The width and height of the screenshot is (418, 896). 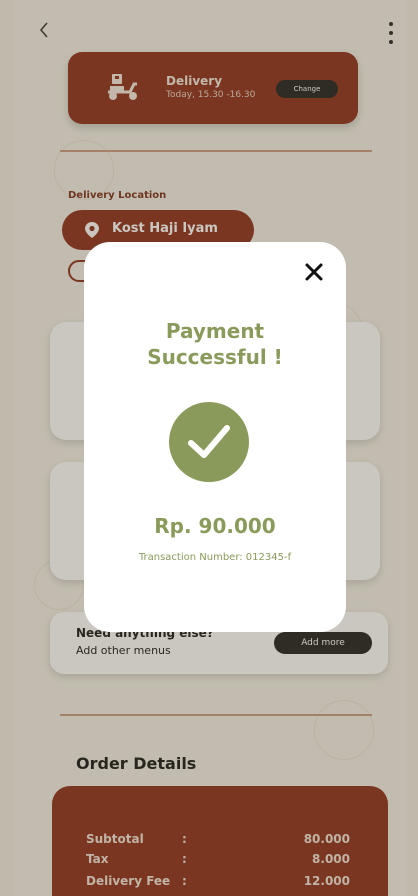 I want to click on modal-title: Payment Successful !, so click(x=215, y=344).